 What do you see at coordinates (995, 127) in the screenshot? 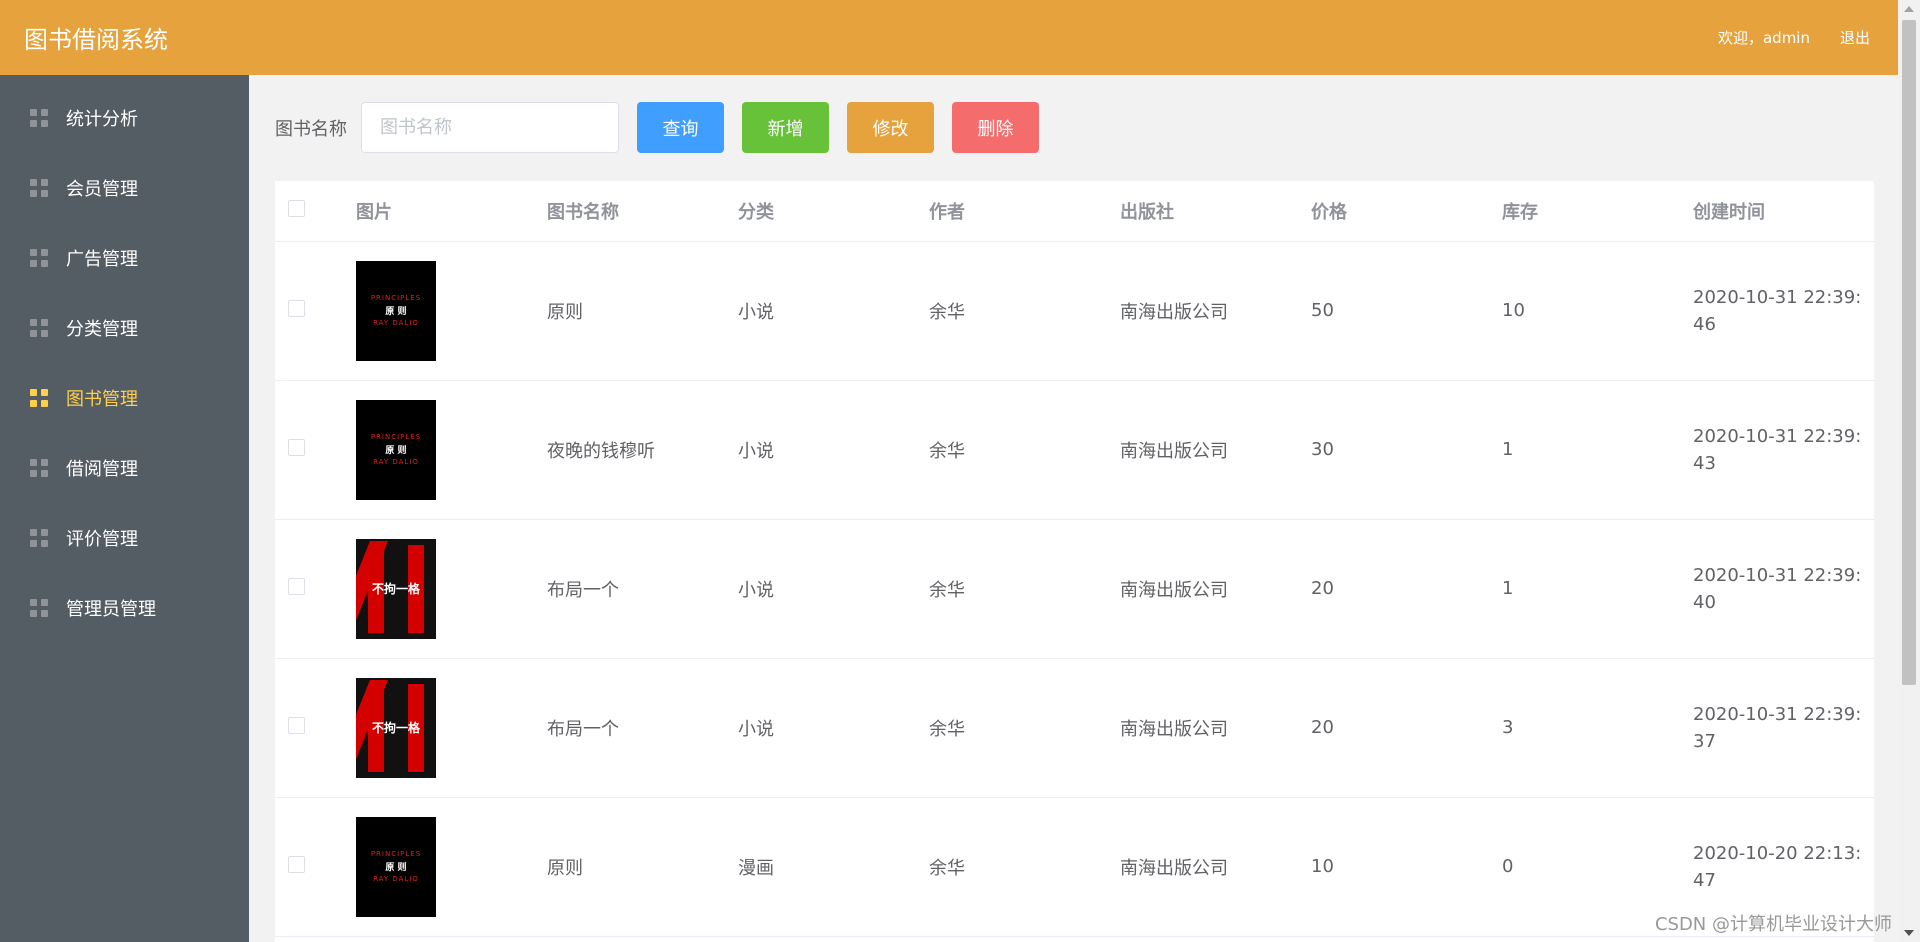
I see `delete-button: 删除` at bounding box center [995, 127].